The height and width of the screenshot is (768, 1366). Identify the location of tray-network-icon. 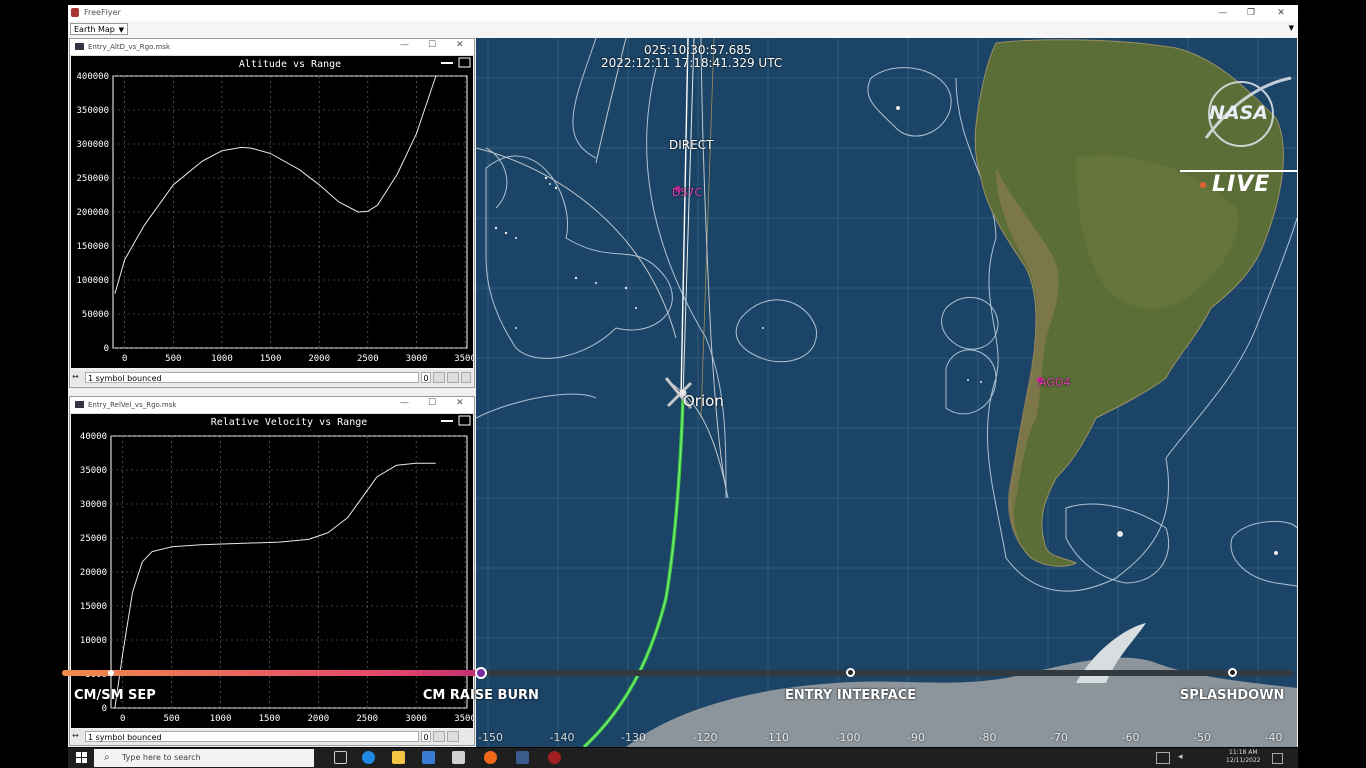
(1163, 758).